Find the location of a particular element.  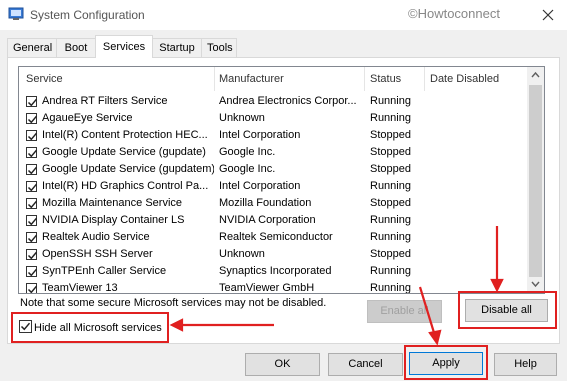

service-manufacturer: Synaptics Incorporated is located at coordinates (275, 271).